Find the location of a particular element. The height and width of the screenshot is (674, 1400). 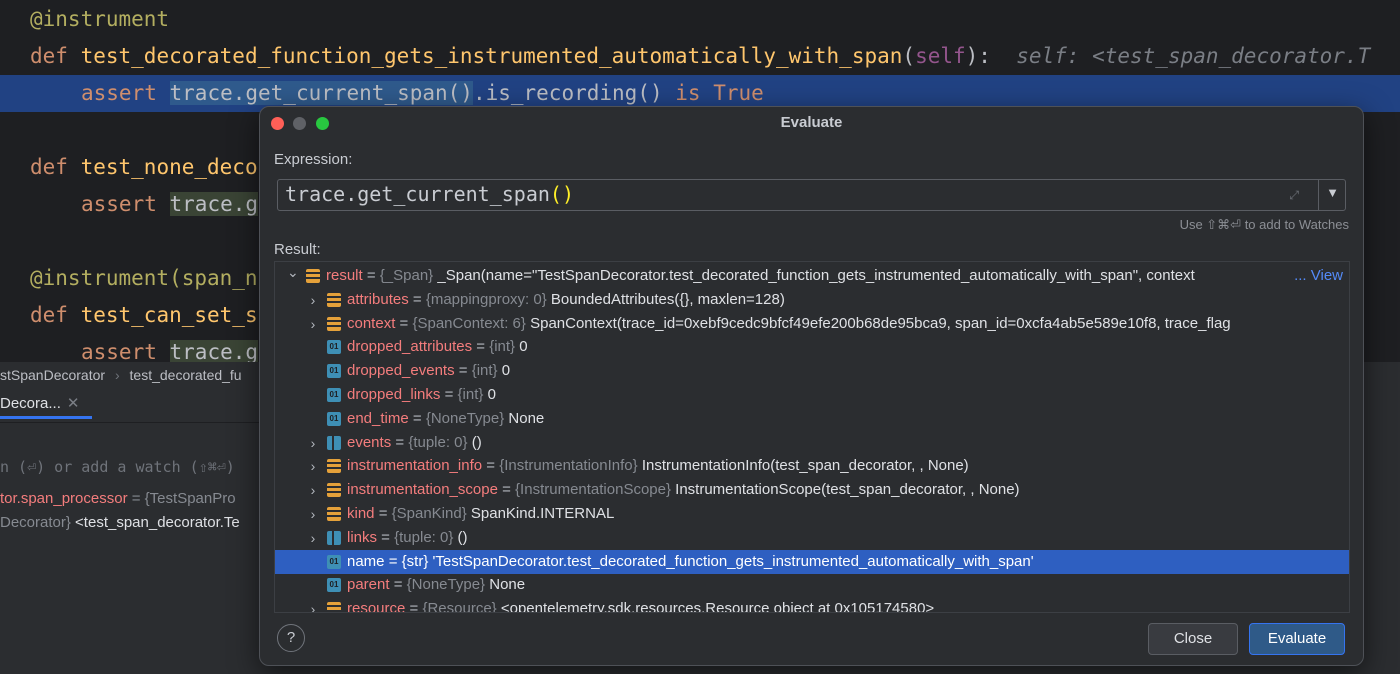

self-param: self is located at coordinates (940, 56).